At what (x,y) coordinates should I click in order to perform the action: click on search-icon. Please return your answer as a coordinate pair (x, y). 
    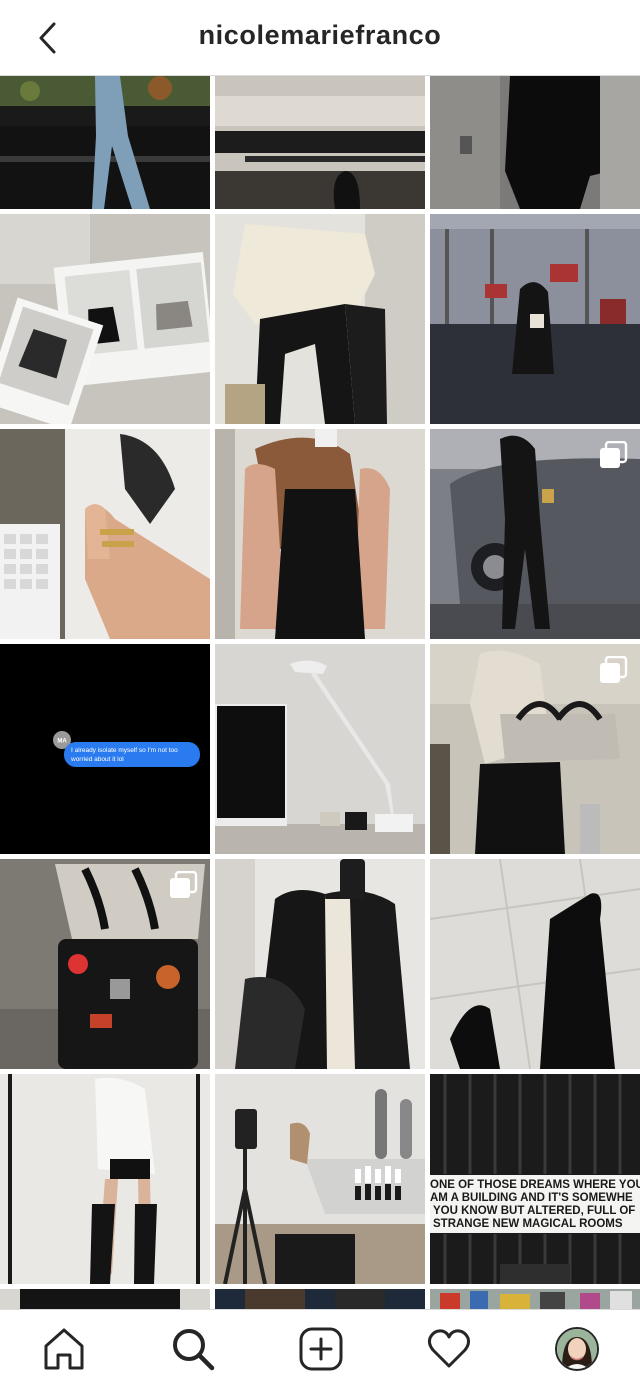
    Looking at the image, I should click on (194, 1350).